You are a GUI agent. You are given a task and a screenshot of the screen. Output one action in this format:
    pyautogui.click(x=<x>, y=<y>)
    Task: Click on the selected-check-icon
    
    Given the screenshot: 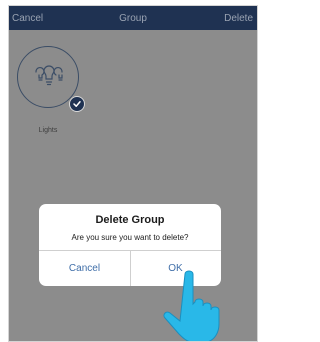 What is the action you would take?
    pyautogui.click(x=77, y=104)
    